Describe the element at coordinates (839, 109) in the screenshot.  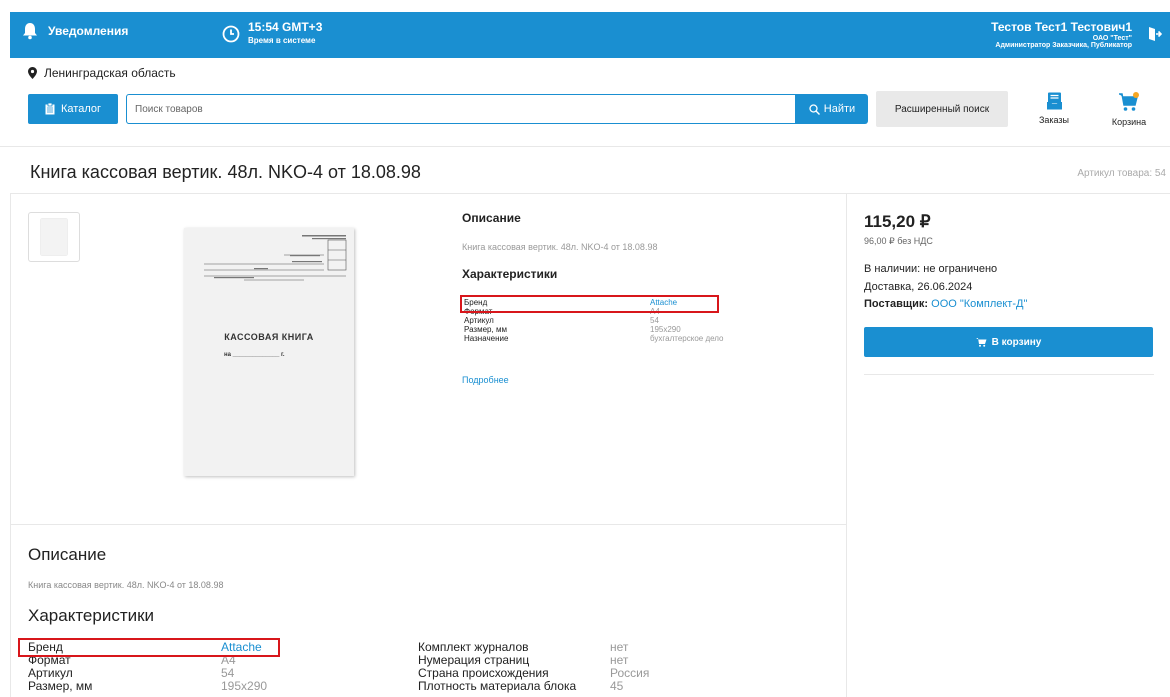
I see `find-label: Найти` at that location.